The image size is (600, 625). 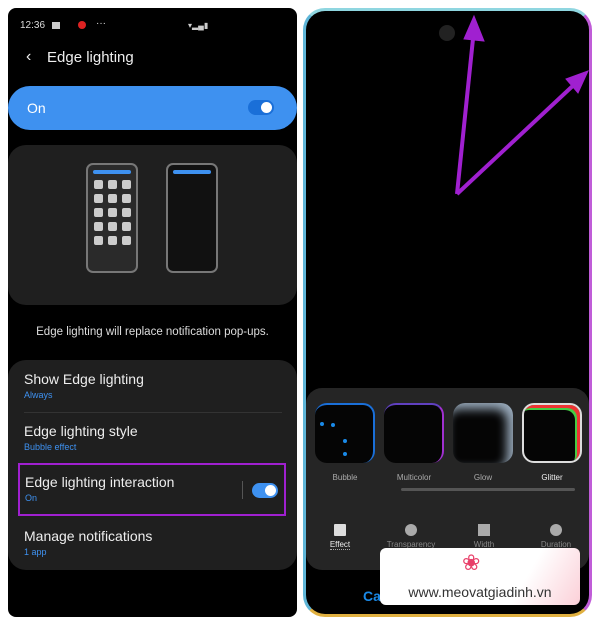 What do you see at coordinates (474, 28) in the screenshot?
I see `arrow-head-top` at bounding box center [474, 28].